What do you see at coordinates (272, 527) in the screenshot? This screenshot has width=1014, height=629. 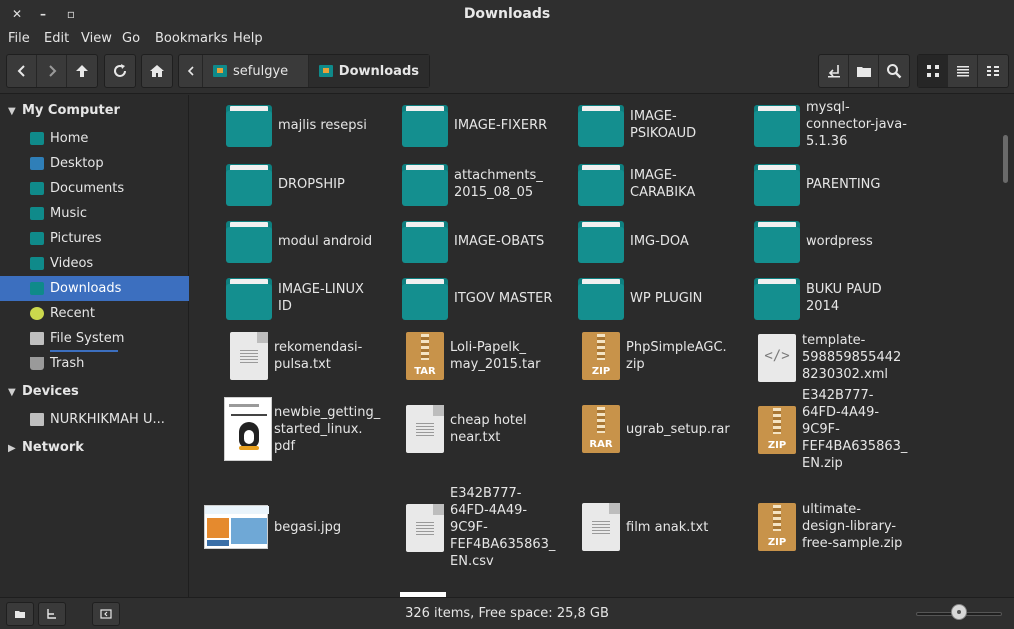 I see `file-item: begasi.jpg` at bounding box center [272, 527].